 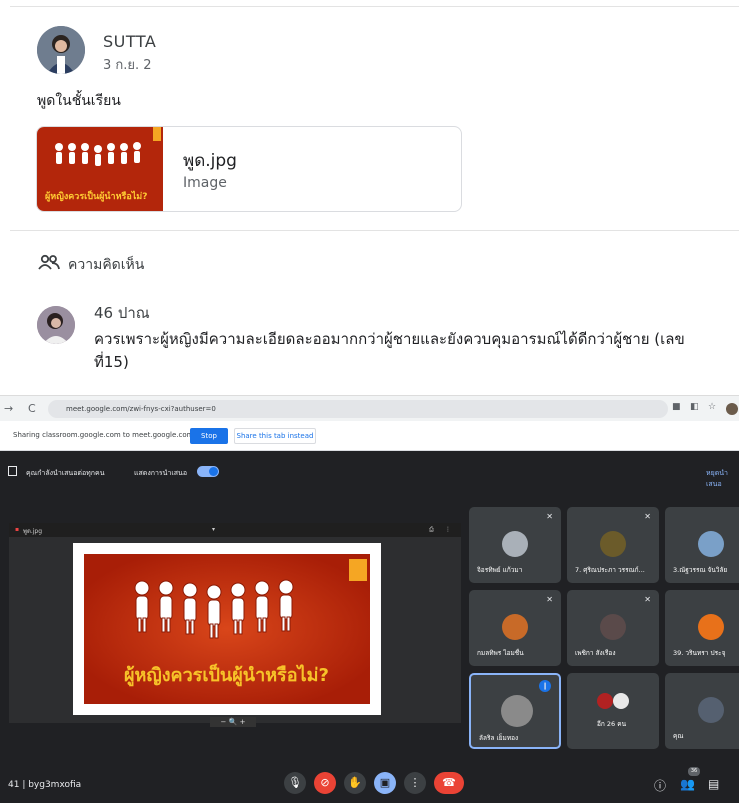 I want to click on author-avatar, so click(x=61, y=50).